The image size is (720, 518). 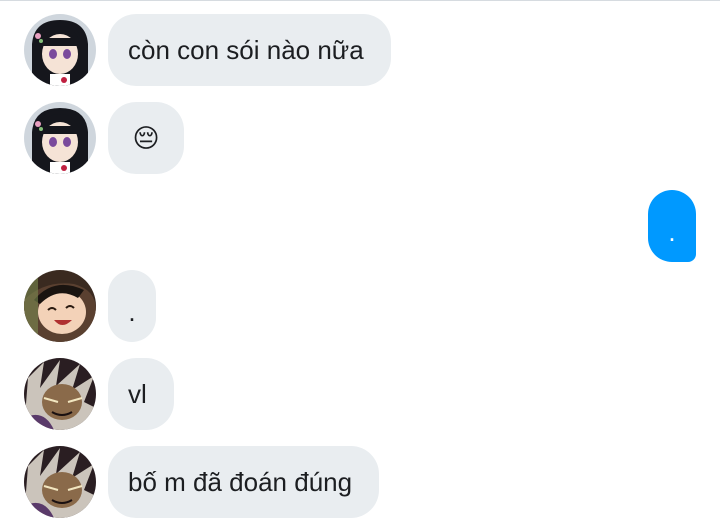 I want to click on message-text: còn con sói nào nữa, so click(x=246, y=49).